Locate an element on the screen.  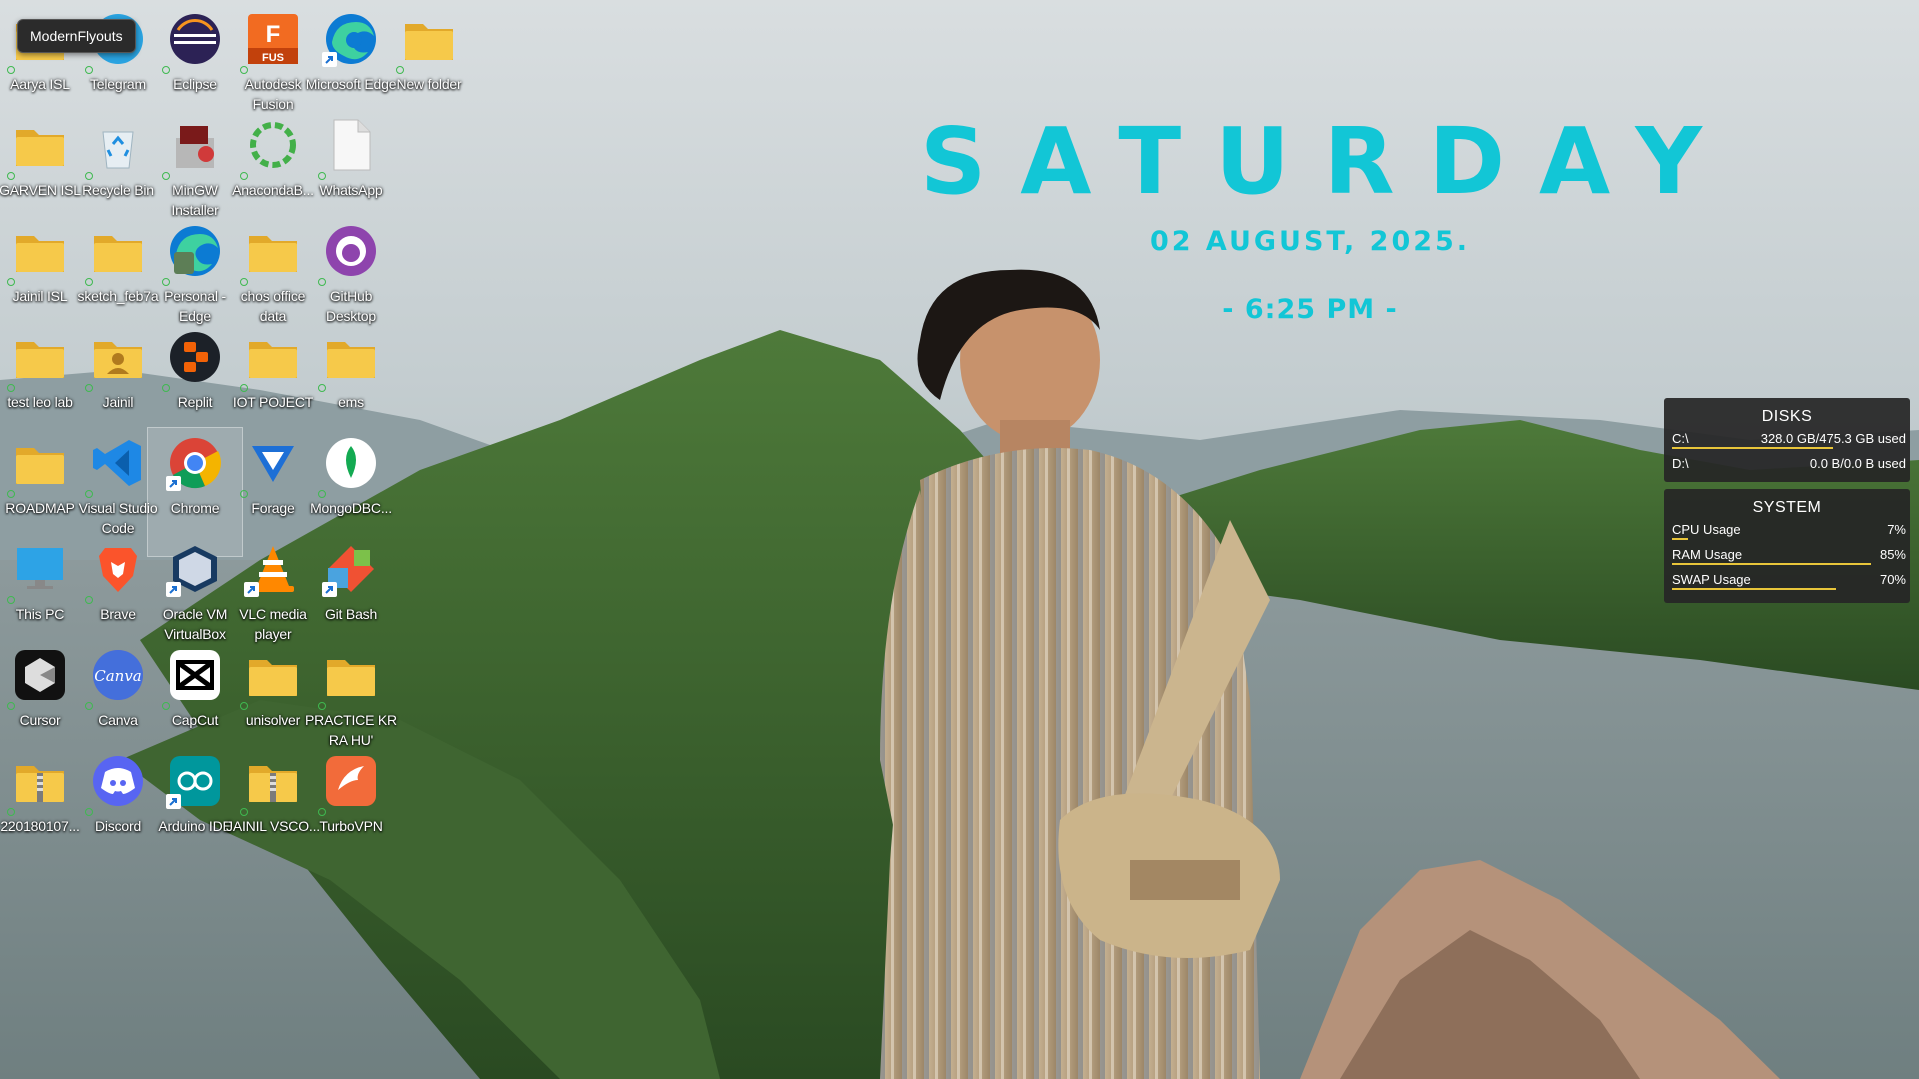
desktop-icon-label: ems is located at coordinates (351, 402).